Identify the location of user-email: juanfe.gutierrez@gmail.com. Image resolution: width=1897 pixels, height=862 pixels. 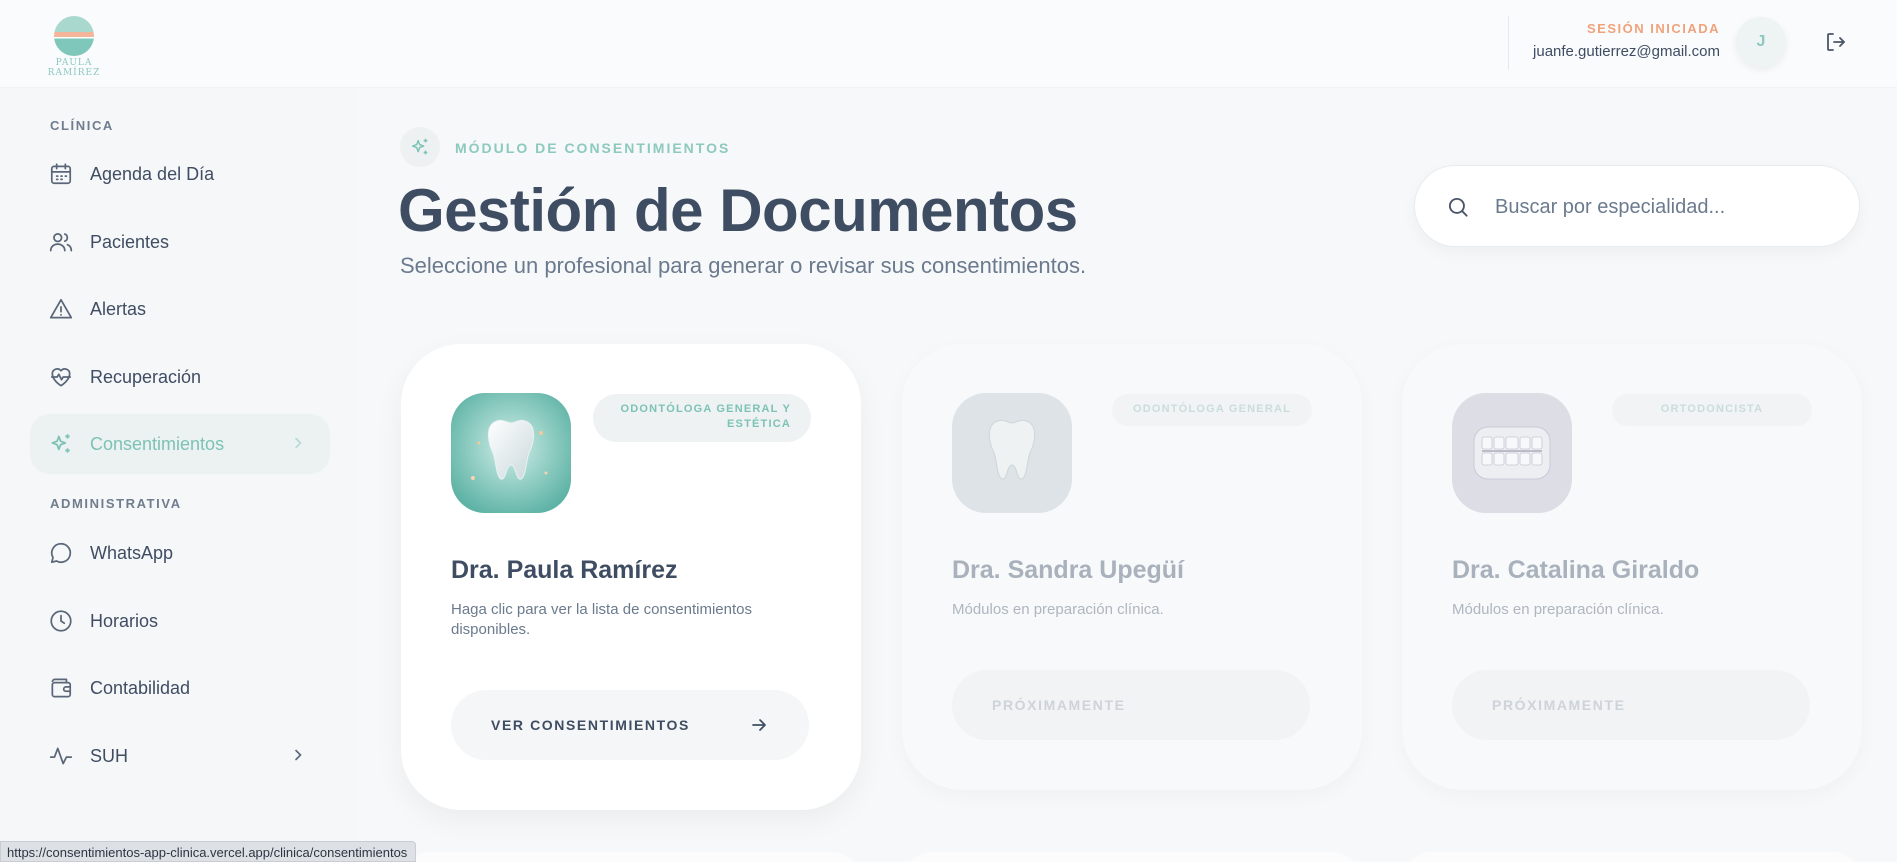
(1626, 51).